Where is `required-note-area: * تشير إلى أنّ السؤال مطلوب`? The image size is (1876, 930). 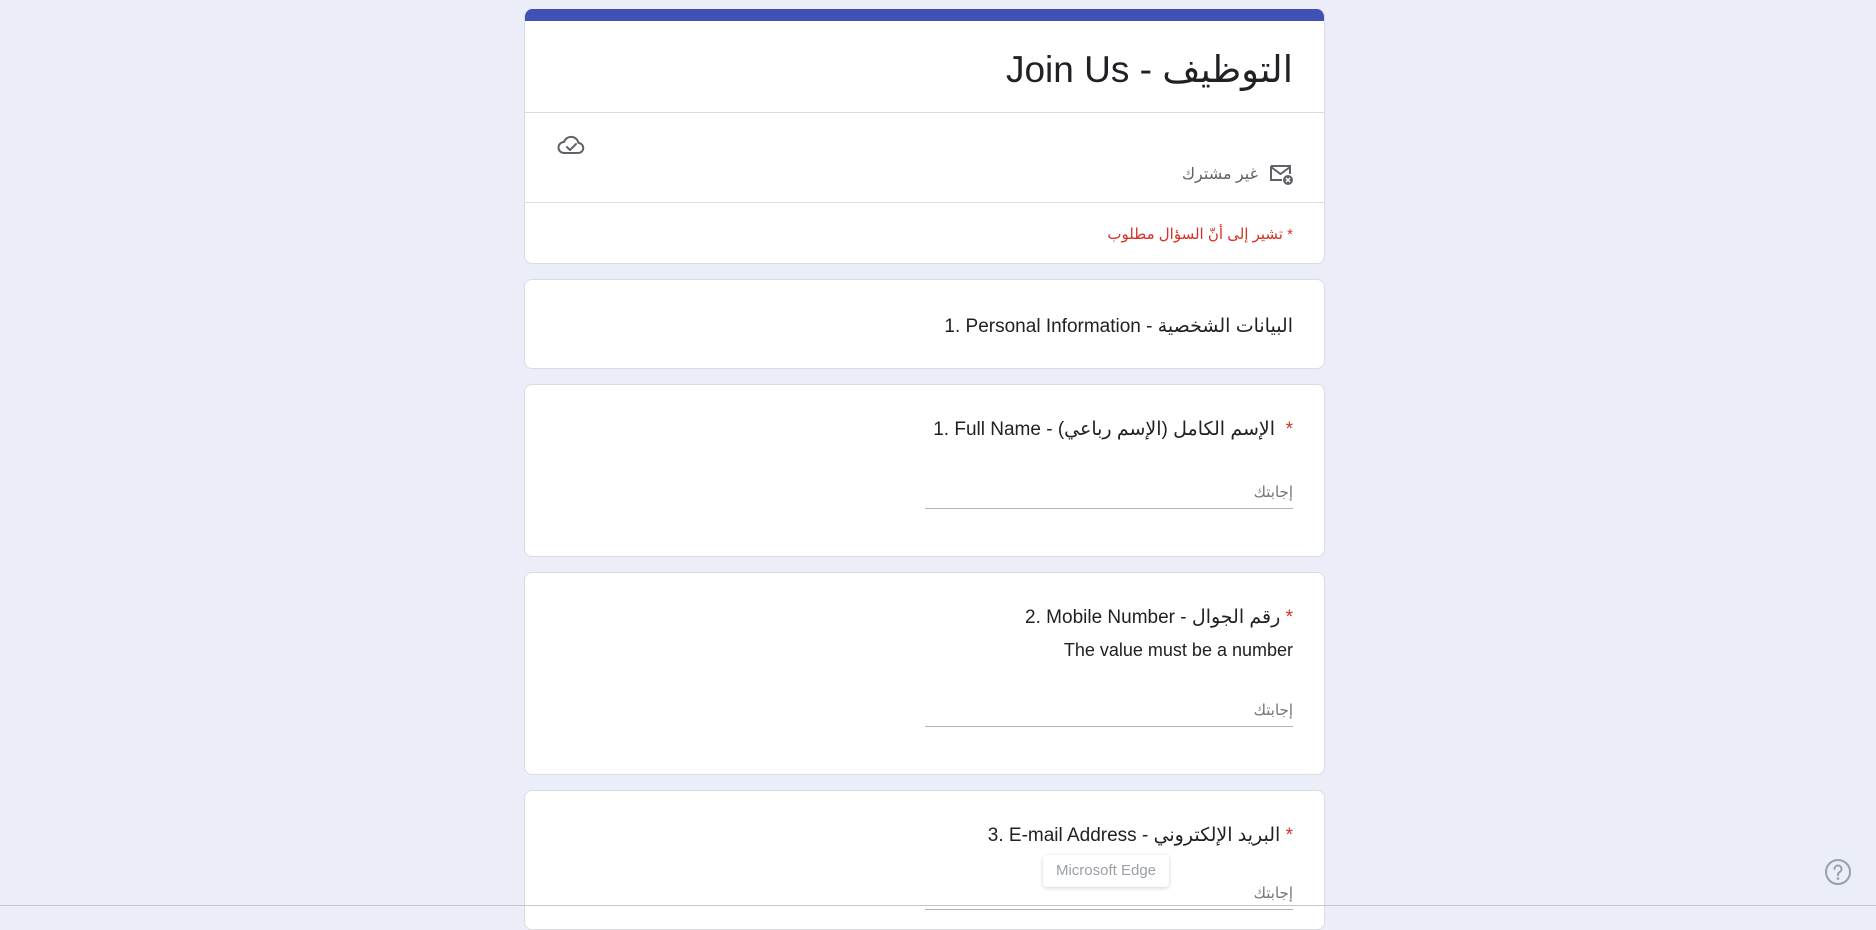
required-note-area: * تشير إلى أنّ السؤال مطلوب is located at coordinates (924, 233).